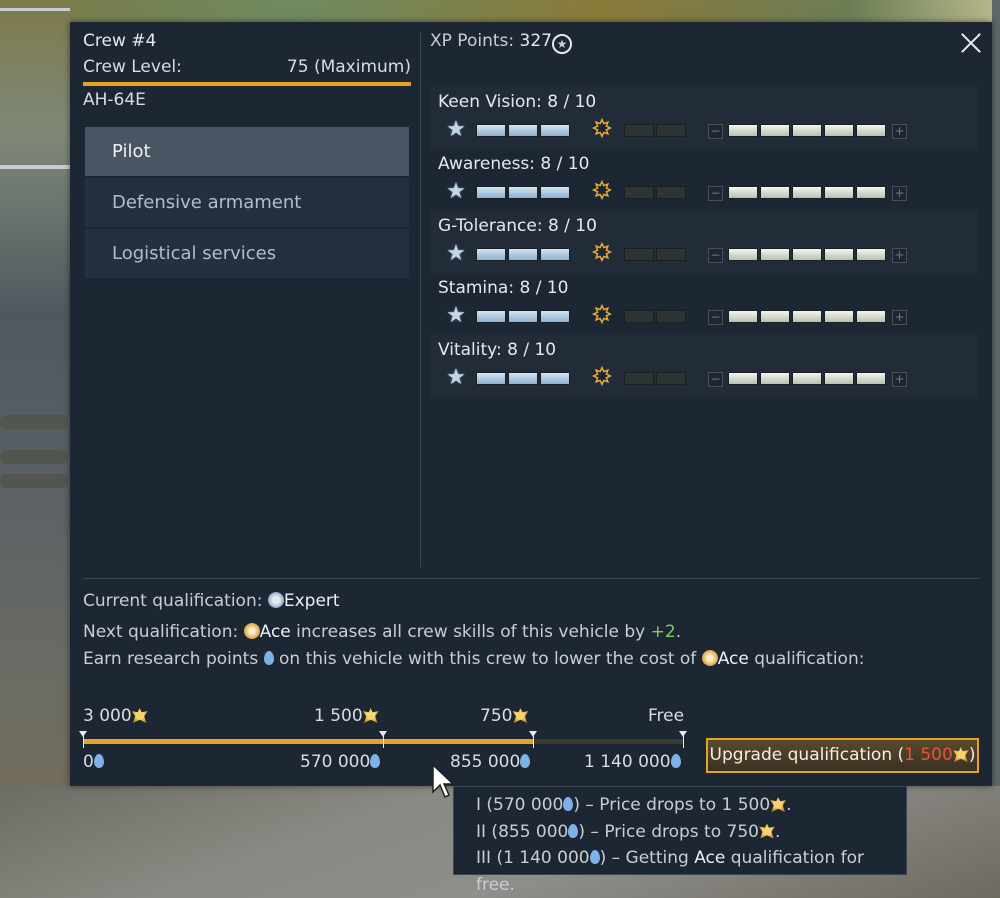  Describe the element at coordinates (275, 600) in the screenshot. I see `expert-icon` at that location.